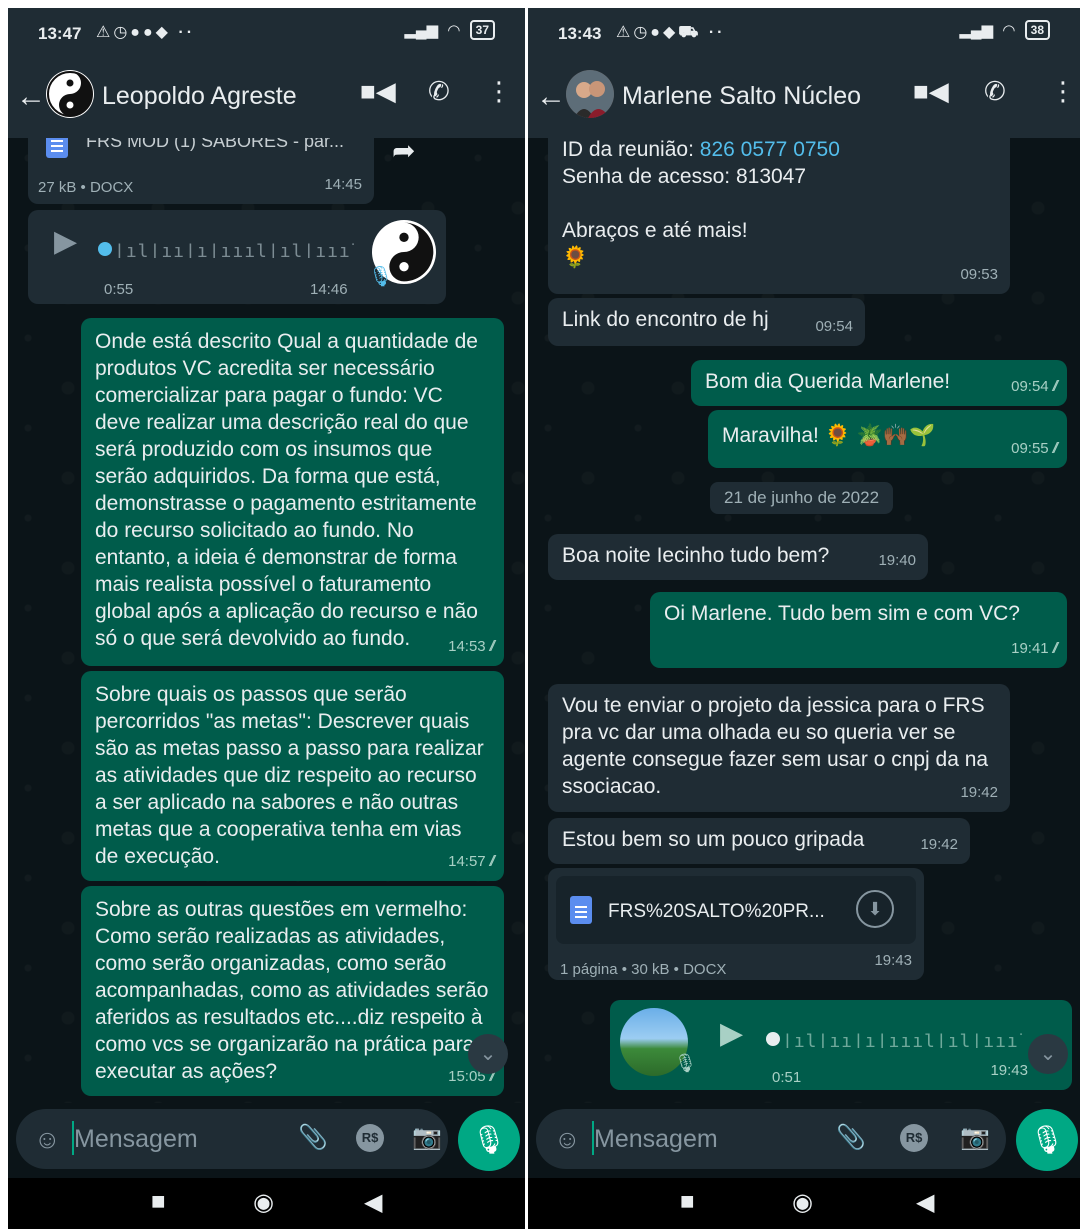 The image size is (1080, 1229). What do you see at coordinates (696, 555) in the screenshot?
I see `message-text: Boa noite Iecinho tudo bem?` at bounding box center [696, 555].